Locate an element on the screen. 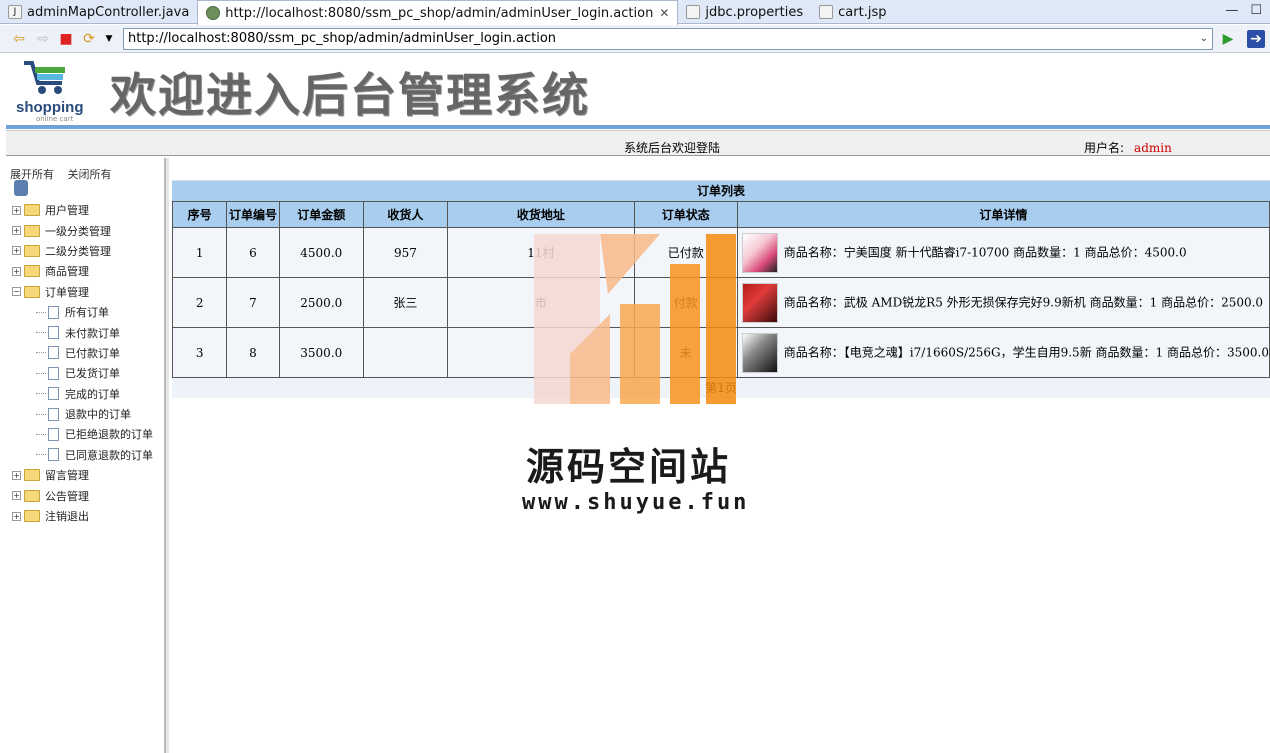  sidebar-item-label: 二级分类管理 is located at coordinates (78, 251).